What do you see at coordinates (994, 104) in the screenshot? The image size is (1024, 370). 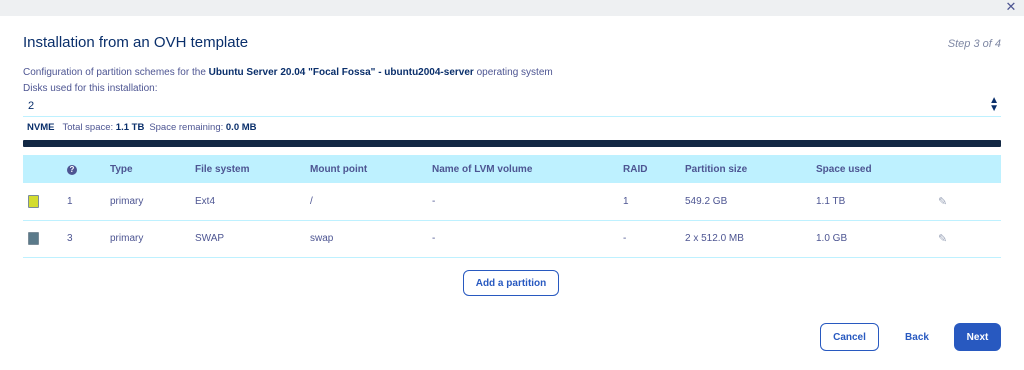 I see `select-arrows-icon: ▲ ▼` at bounding box center [994, 104].